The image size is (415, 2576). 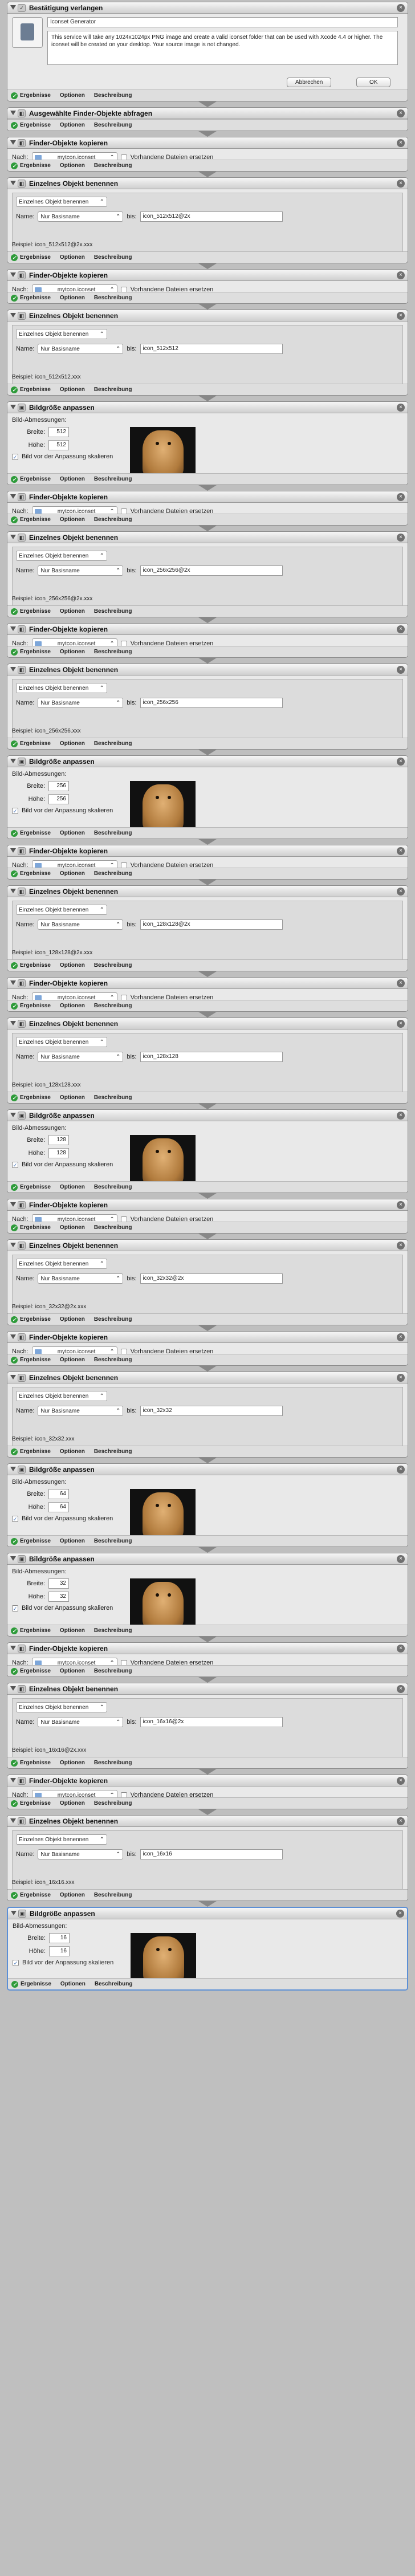 I want to click on new-name-field: icon_256x256, so click(x=211, y=703).